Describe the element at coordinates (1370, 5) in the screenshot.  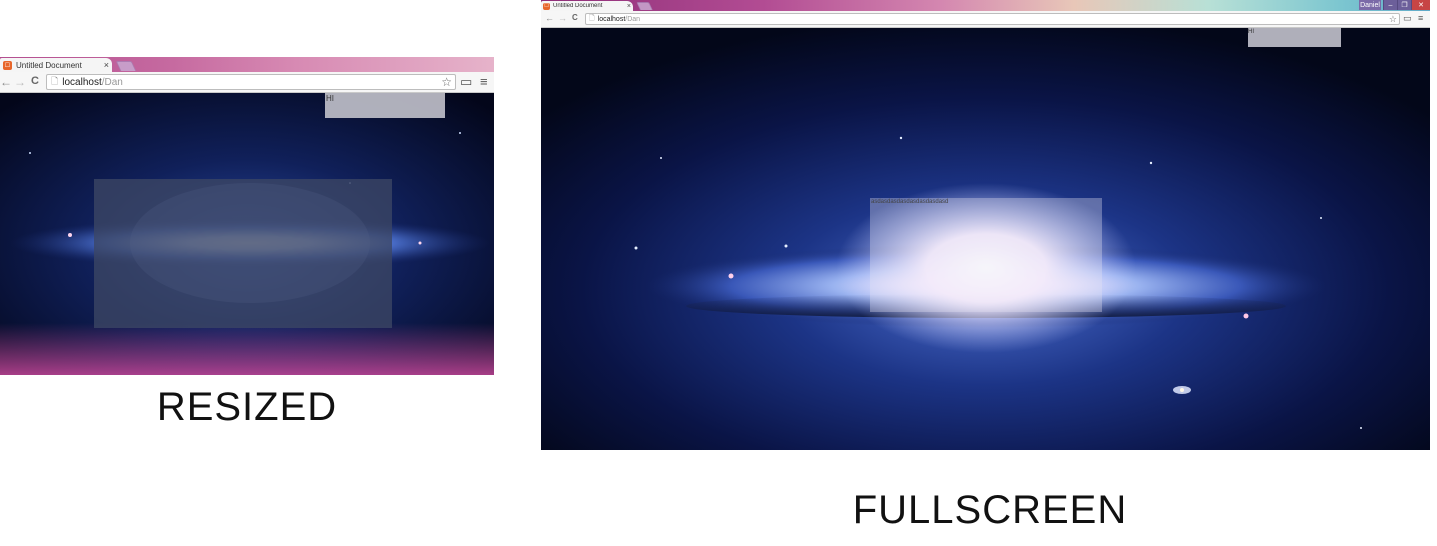
I see `profile-button: Daniel` at that location.